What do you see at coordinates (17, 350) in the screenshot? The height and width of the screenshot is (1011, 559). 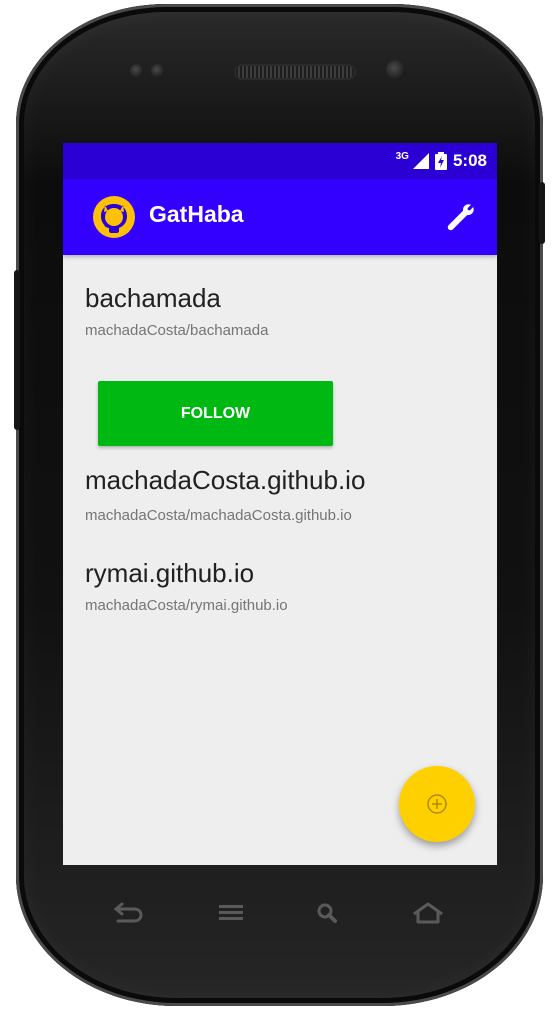 I see `side-button-left` at bounding box center [17, 350].